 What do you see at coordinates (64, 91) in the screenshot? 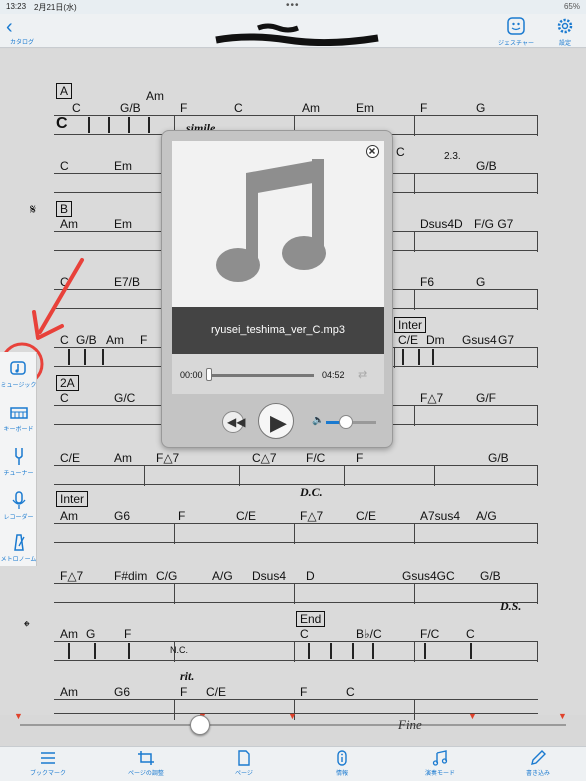
I see `rehearsal-mark-a: A` at bounding box center [64, 91].